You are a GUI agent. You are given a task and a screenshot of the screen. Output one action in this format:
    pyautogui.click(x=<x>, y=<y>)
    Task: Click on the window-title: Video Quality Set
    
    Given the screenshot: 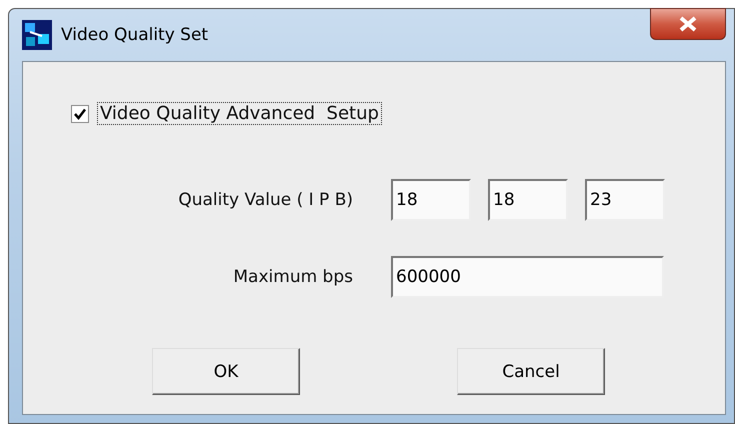 What is the action you would take?
    pyautogui.click(x=134, y=35)
    